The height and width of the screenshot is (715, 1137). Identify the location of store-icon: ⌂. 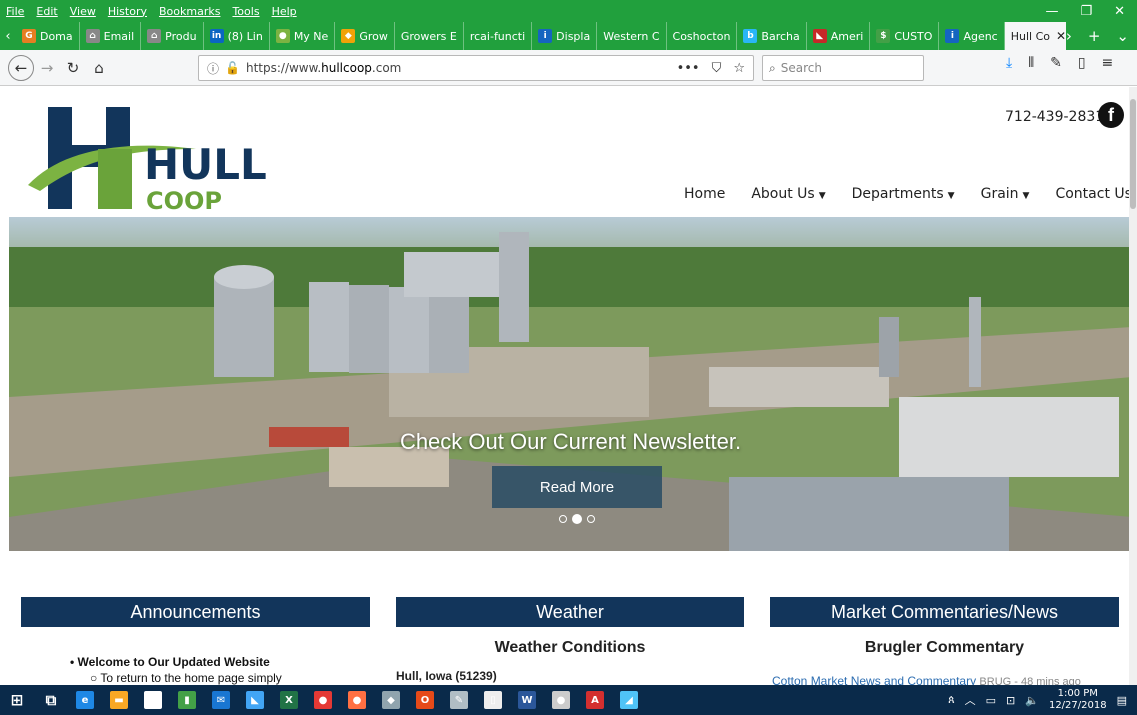
(153, 700).